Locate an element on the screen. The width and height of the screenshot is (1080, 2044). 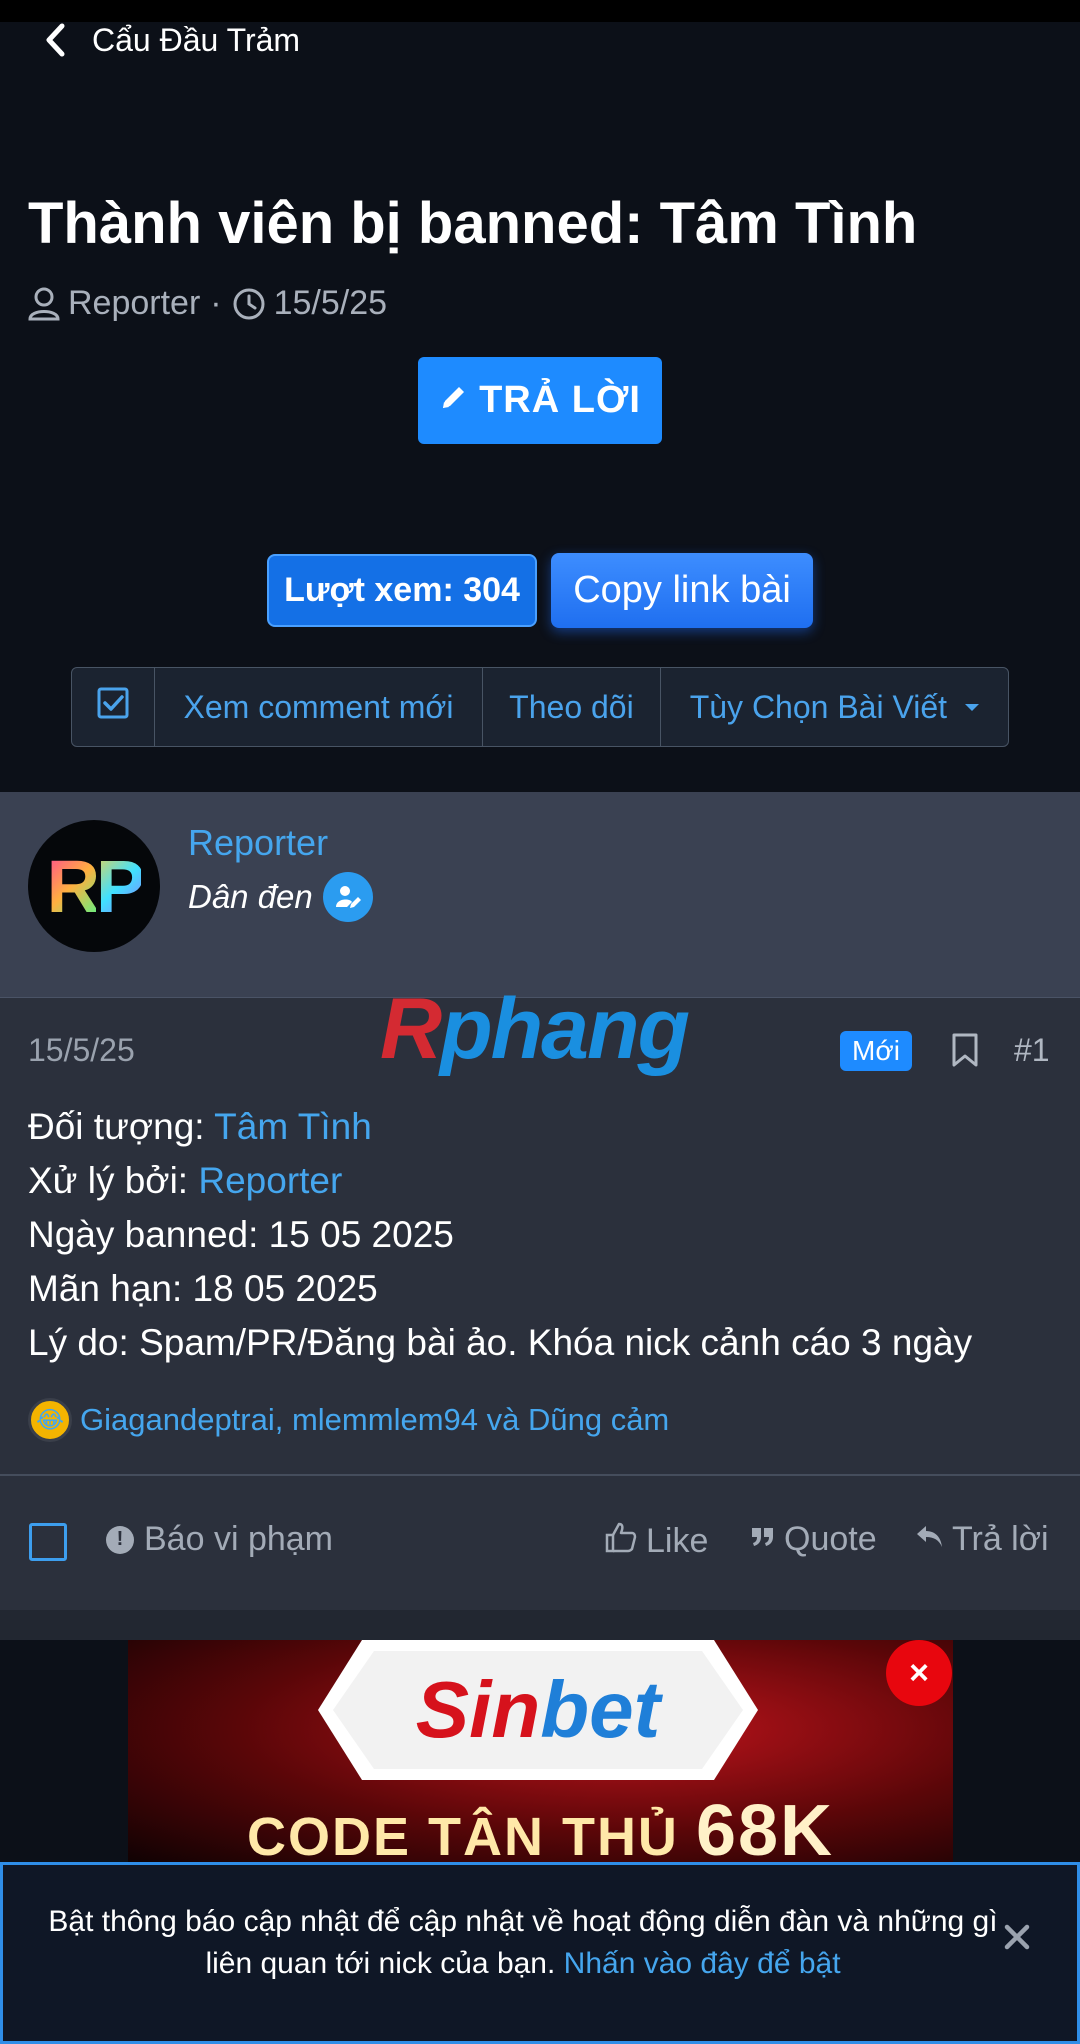
post-reply-button: Trả lời is located at coordinates (981, 1539).